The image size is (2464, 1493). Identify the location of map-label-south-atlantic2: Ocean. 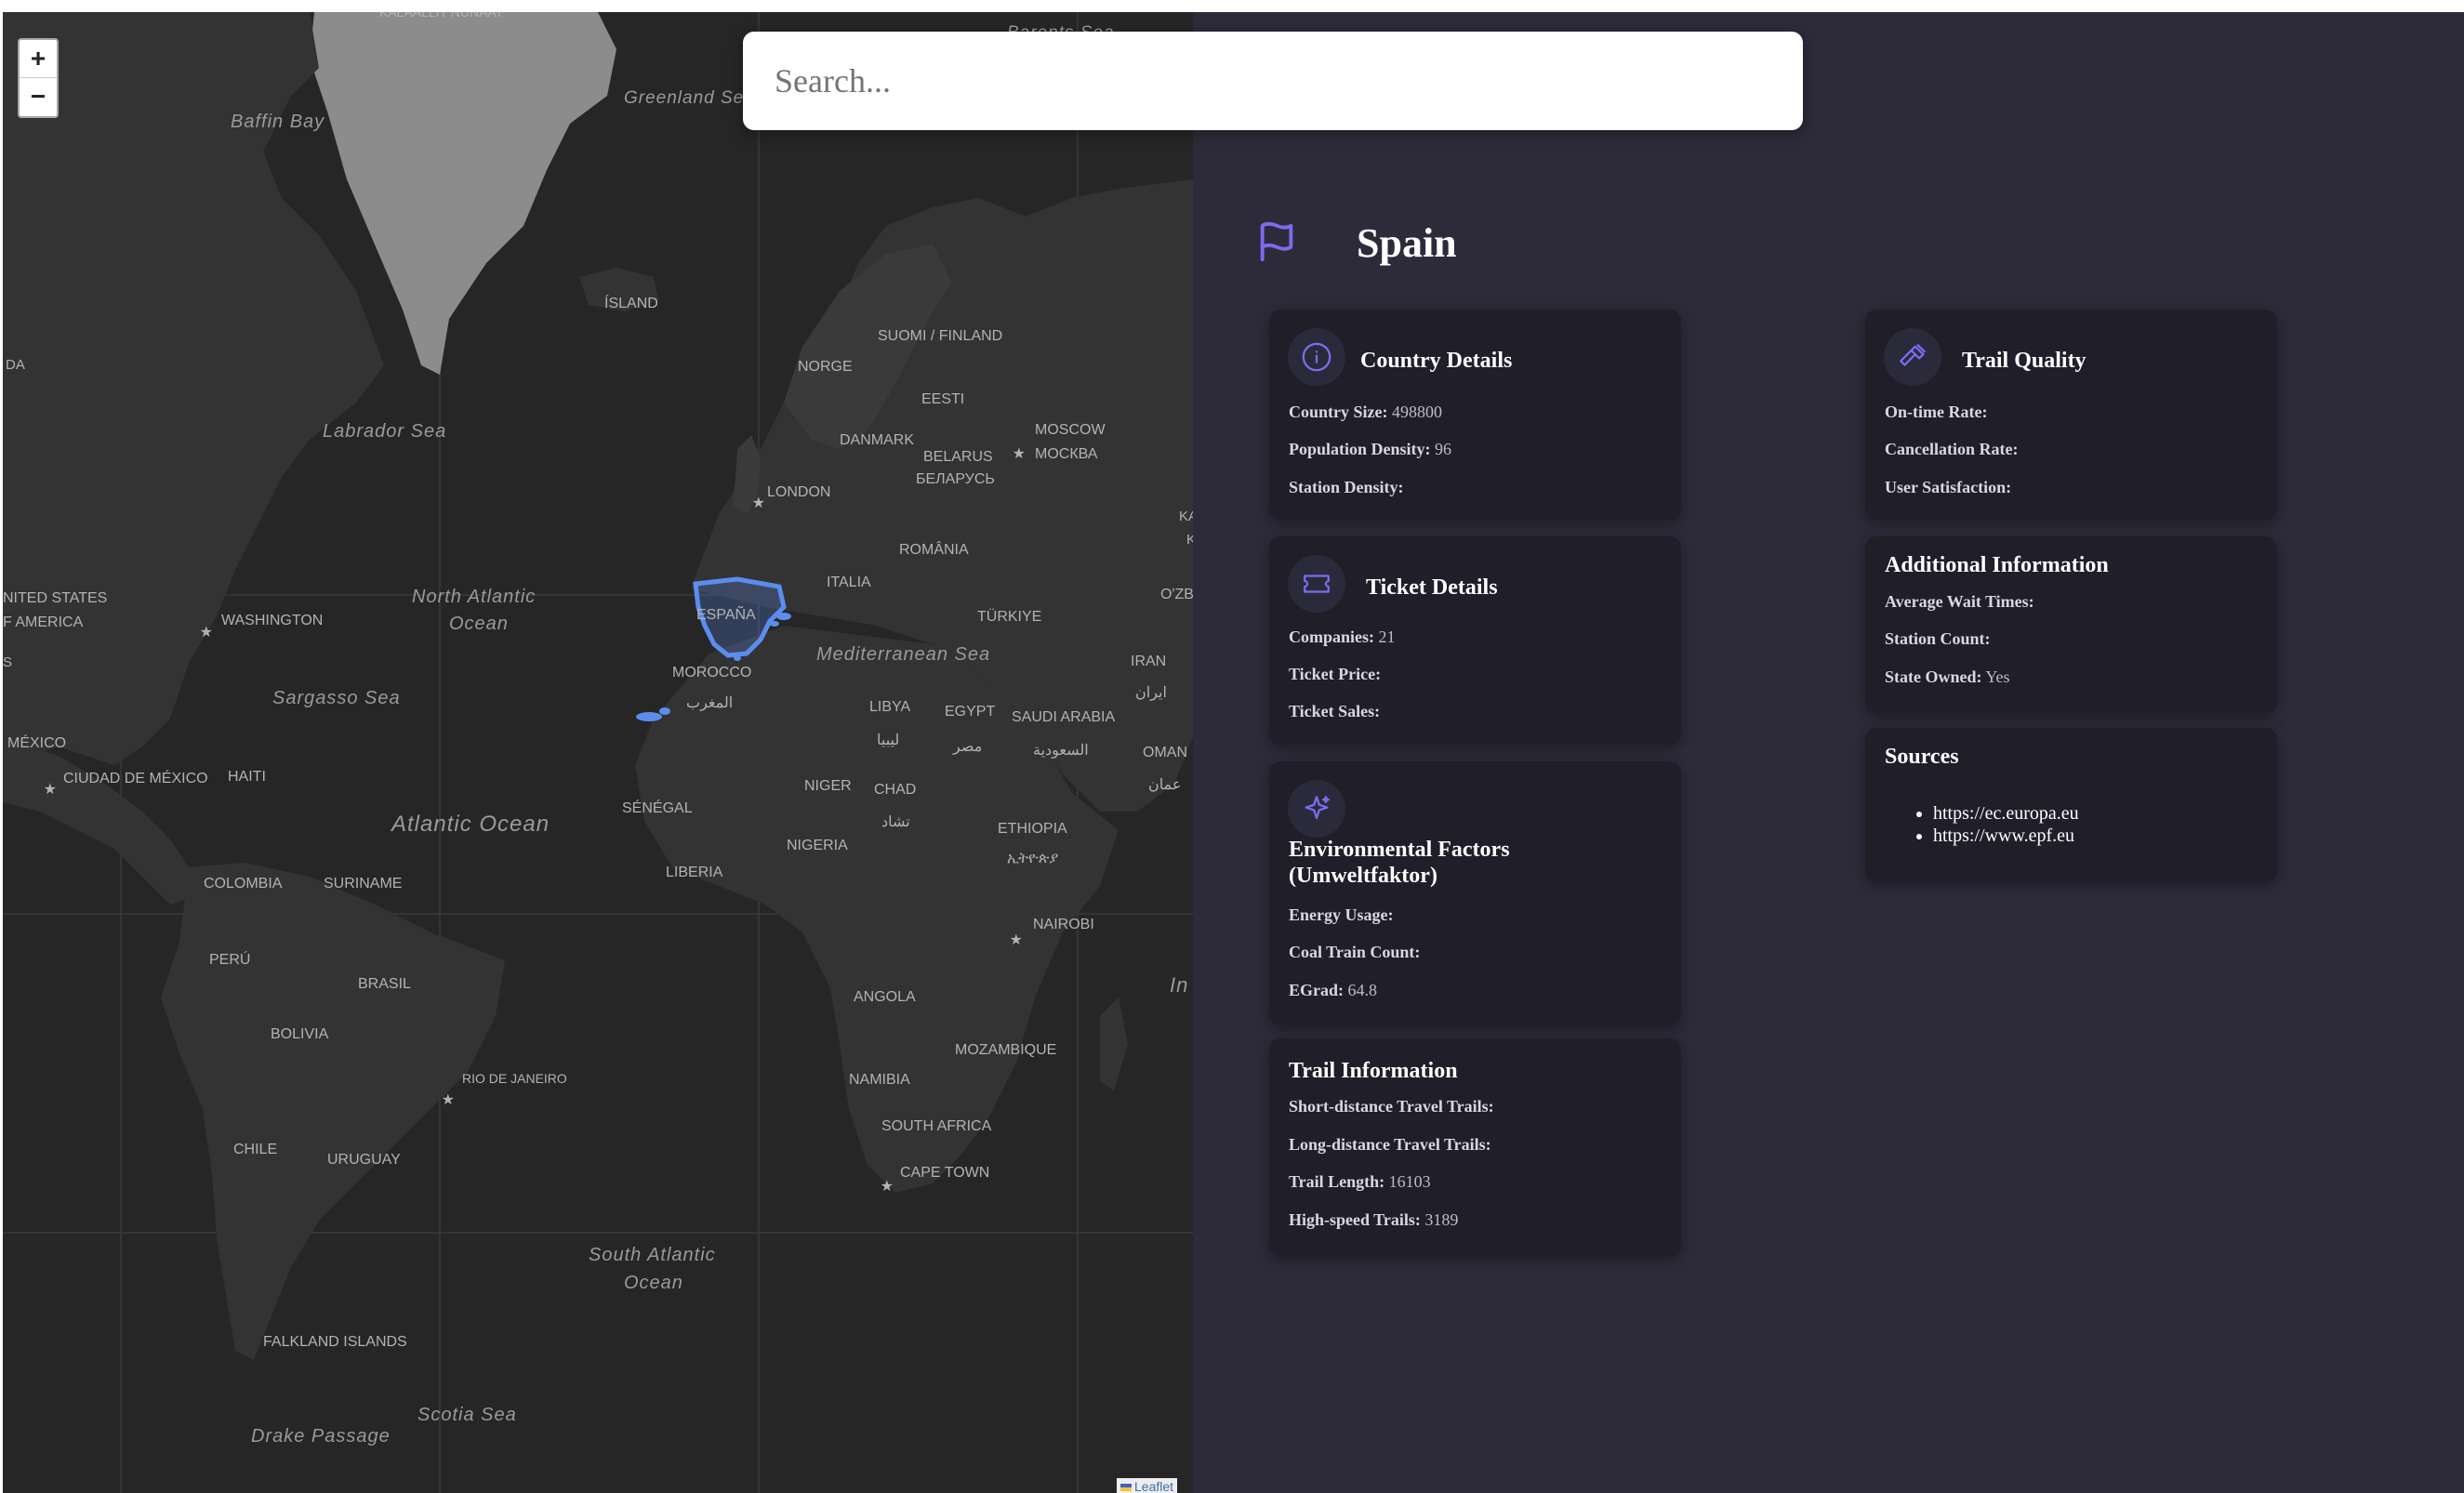
(653, 1283).